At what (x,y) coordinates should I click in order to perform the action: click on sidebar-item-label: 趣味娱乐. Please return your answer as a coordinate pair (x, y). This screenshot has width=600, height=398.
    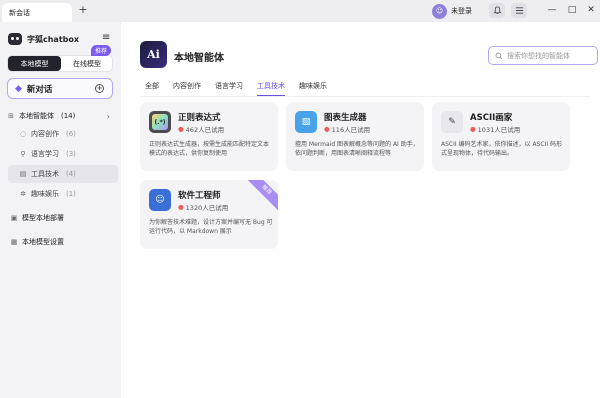
    Looking at the image, I should click on (45, 194).